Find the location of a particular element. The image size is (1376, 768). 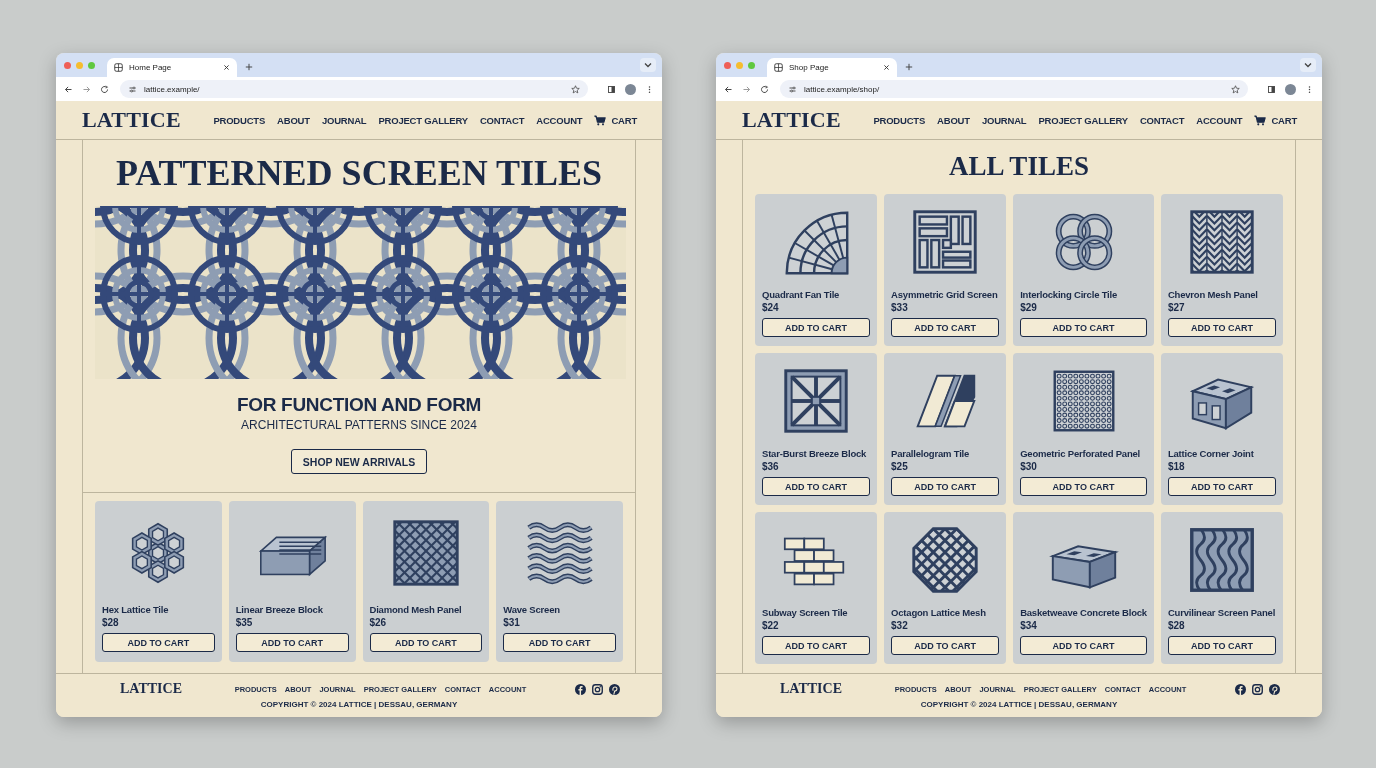

url-text: lattice.example/ is located at coordinates (172, 89).